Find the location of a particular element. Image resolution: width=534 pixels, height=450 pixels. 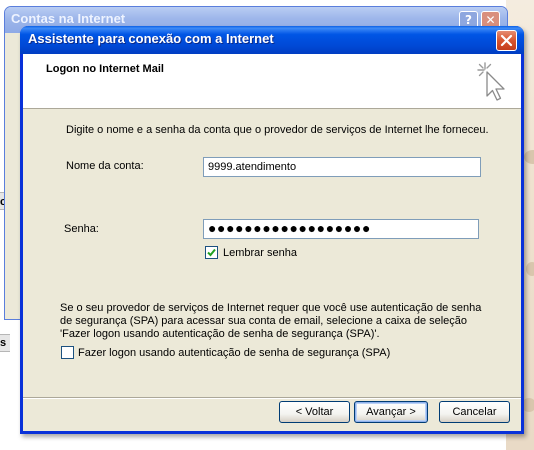

close-icon is located at coordinates (506, 40).